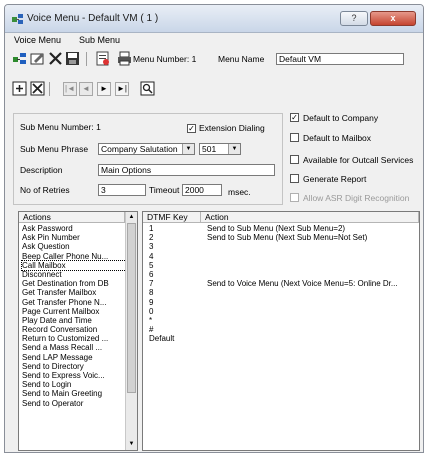  I want to click on actions-header: Actions, so click(72, 217).